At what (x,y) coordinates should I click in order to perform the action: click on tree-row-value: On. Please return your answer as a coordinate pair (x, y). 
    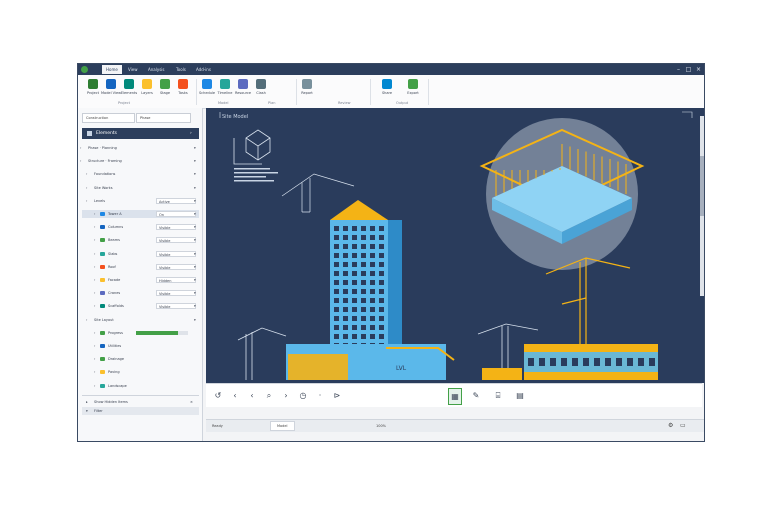
    Looking at the image, I should click on (176, 214).